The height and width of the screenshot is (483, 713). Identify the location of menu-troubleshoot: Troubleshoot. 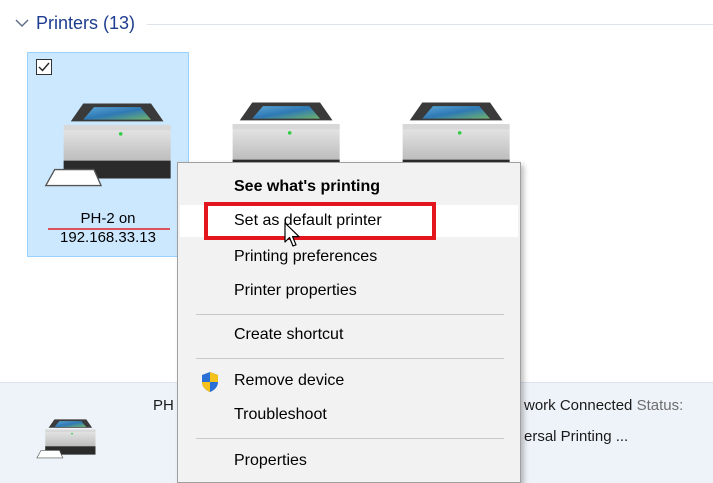
(349, 415).